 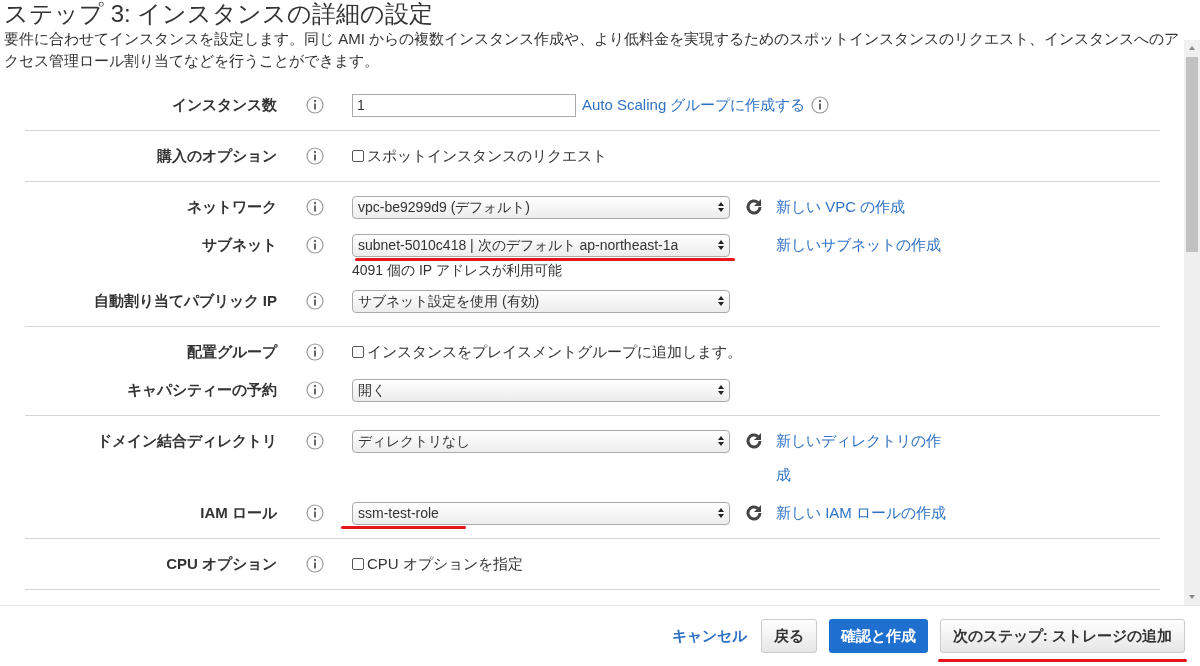 I want to click on dropdown: ssm-test-role, so click(x=541, y=513).